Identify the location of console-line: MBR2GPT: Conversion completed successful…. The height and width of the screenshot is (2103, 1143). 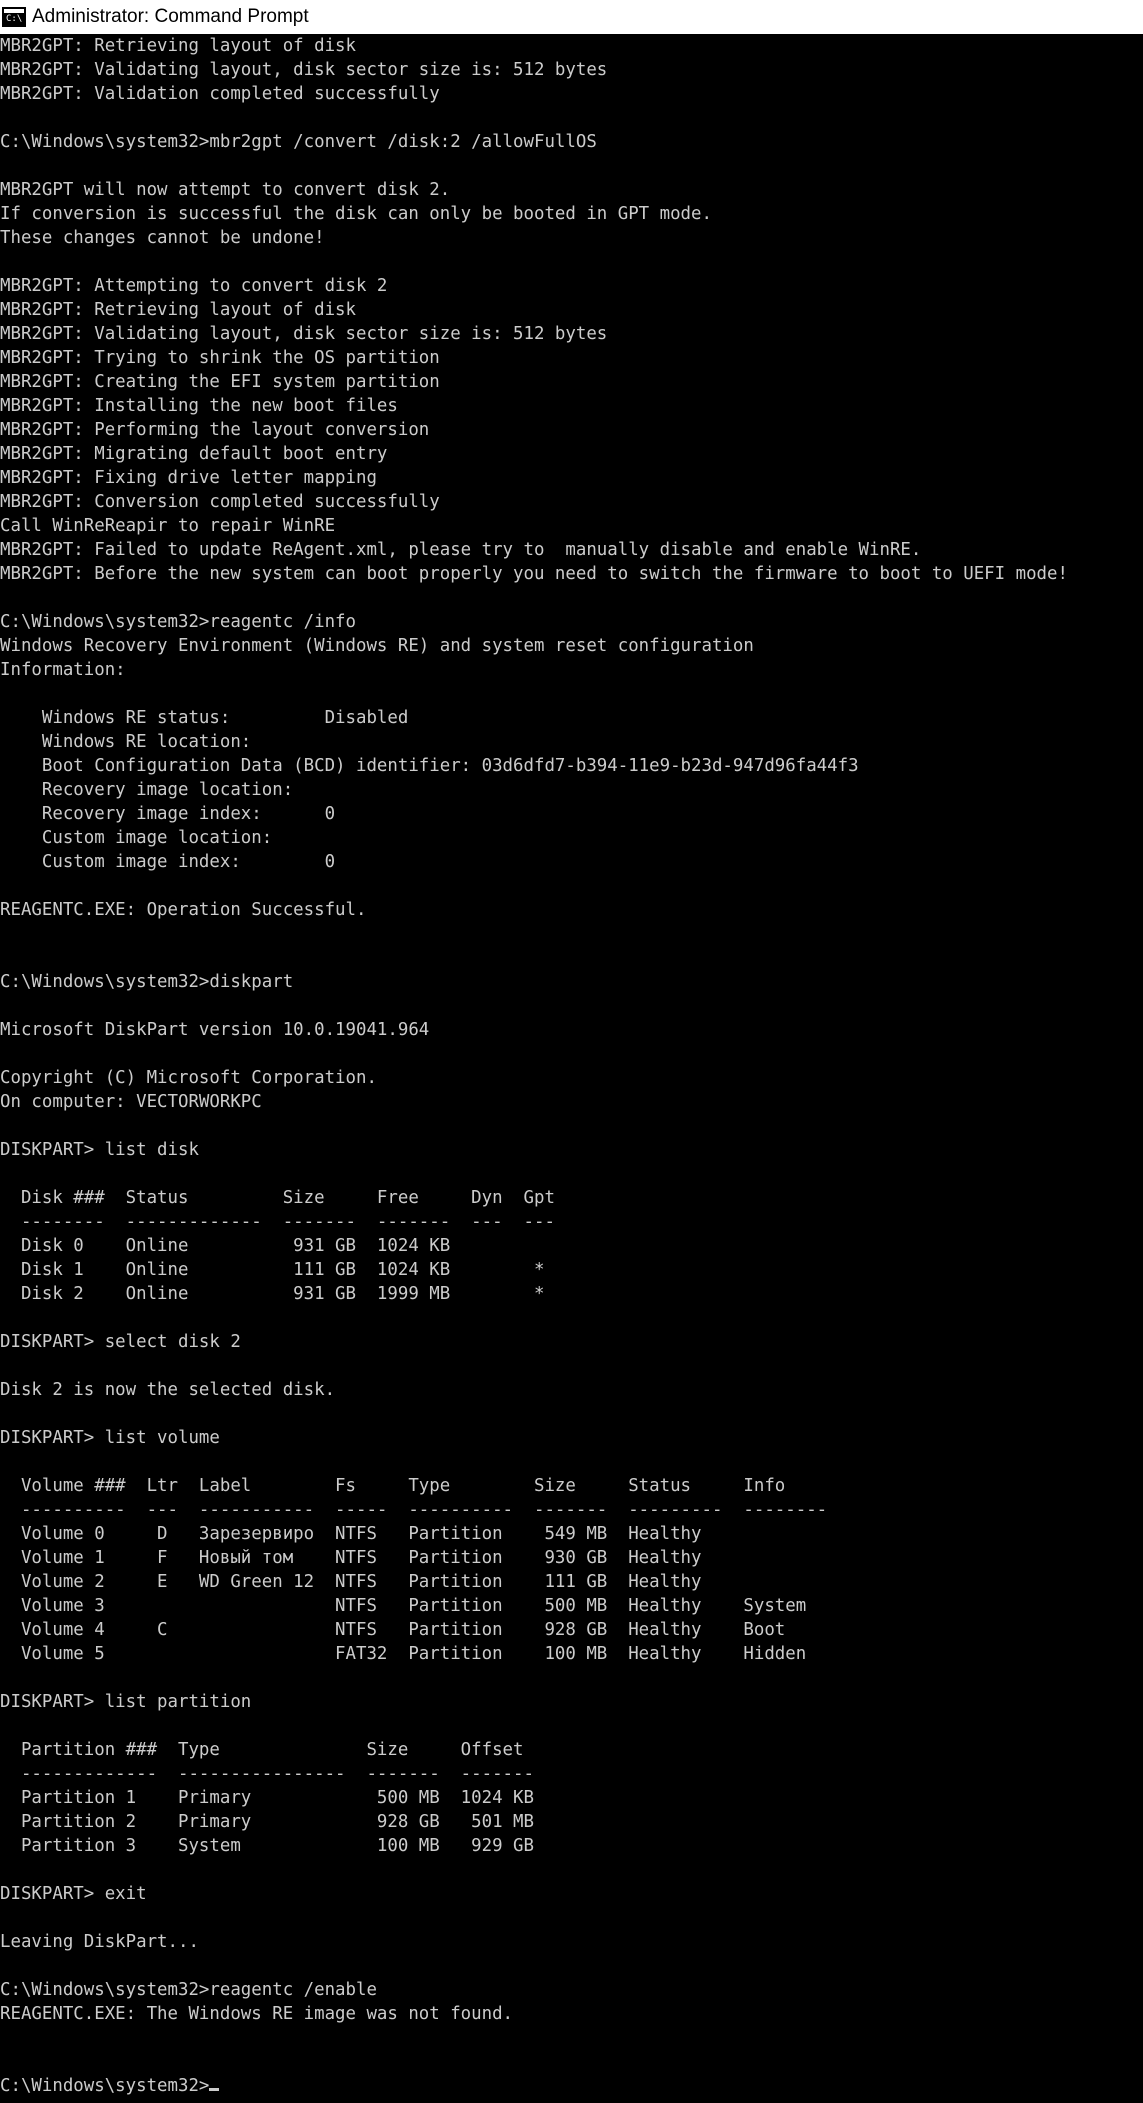
(220, 502).